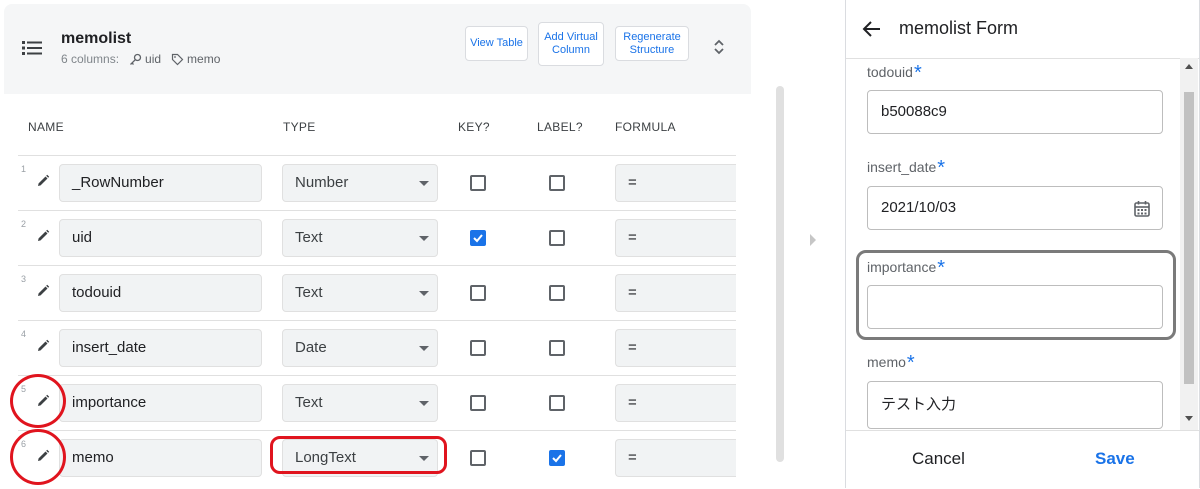 Image resolution: width=1200 pixels, height=489 pixels. Describe the element at coordinates (24, 169) in the screenshot. I see `row-number: 1` at that location.